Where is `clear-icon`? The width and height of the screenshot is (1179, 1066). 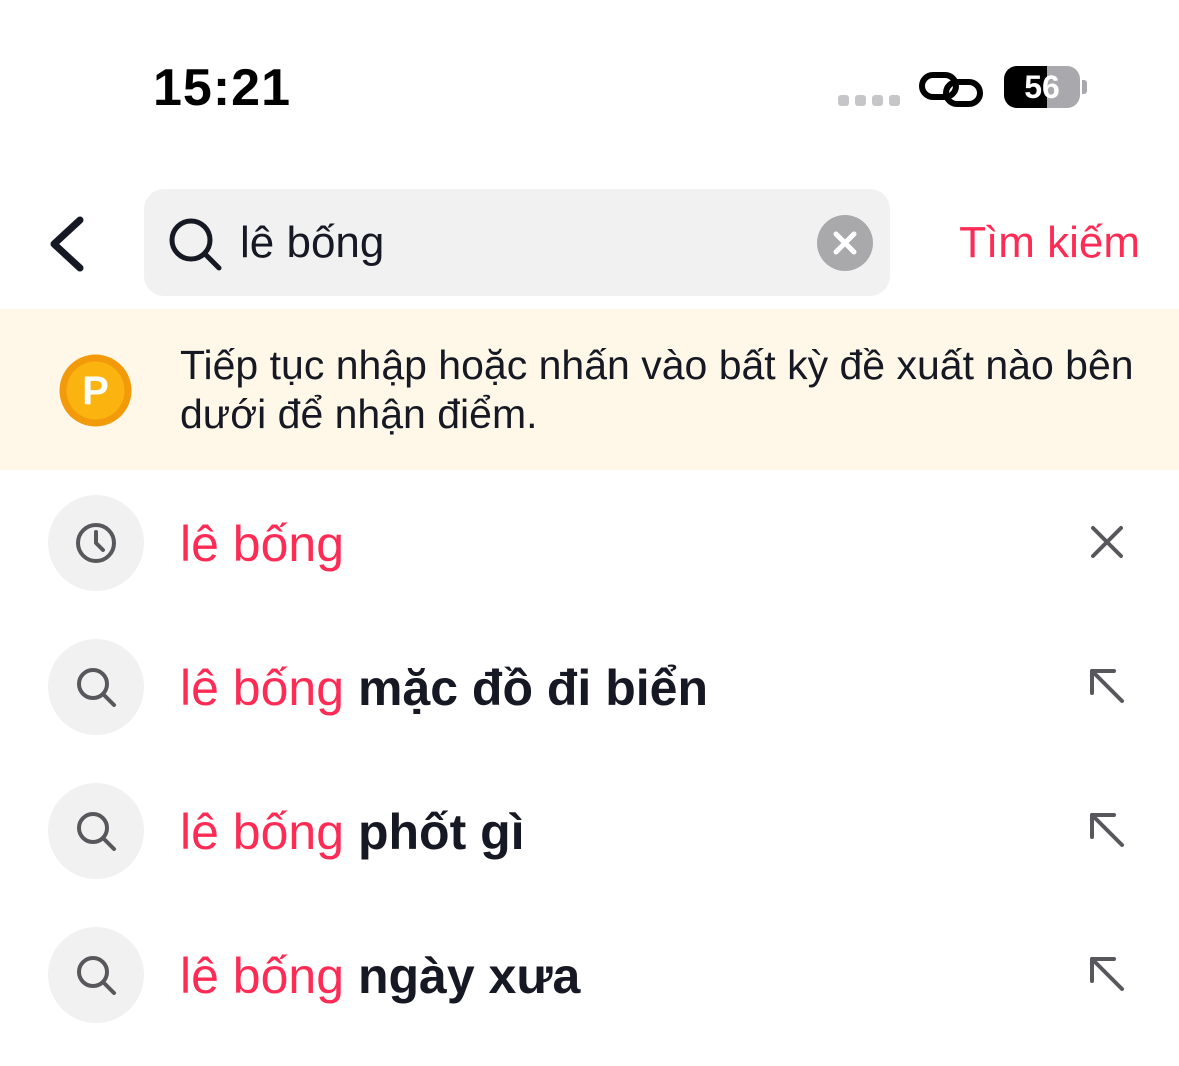 clear-icon is located at coordinates (845, 243).